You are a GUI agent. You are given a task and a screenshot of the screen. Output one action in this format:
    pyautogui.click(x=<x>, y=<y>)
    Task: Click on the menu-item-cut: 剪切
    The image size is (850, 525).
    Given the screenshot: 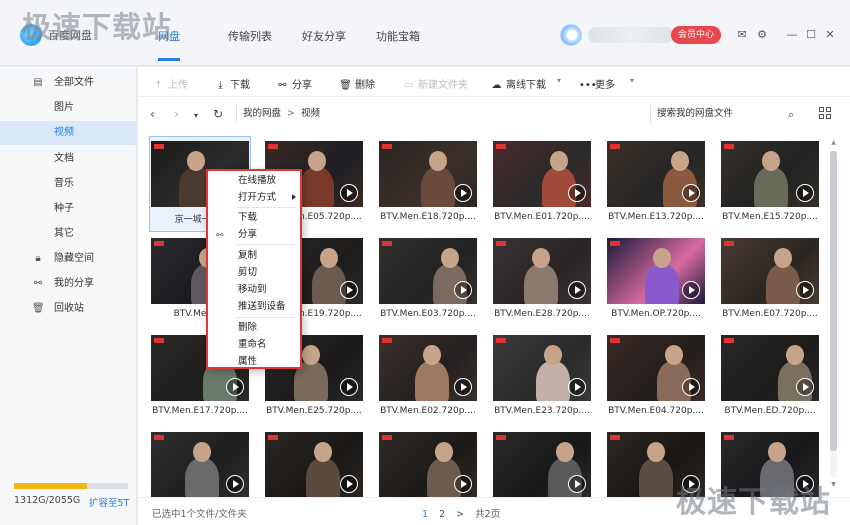 What is the action you would take?
    pyautogui.click(x=254, y=272)
    